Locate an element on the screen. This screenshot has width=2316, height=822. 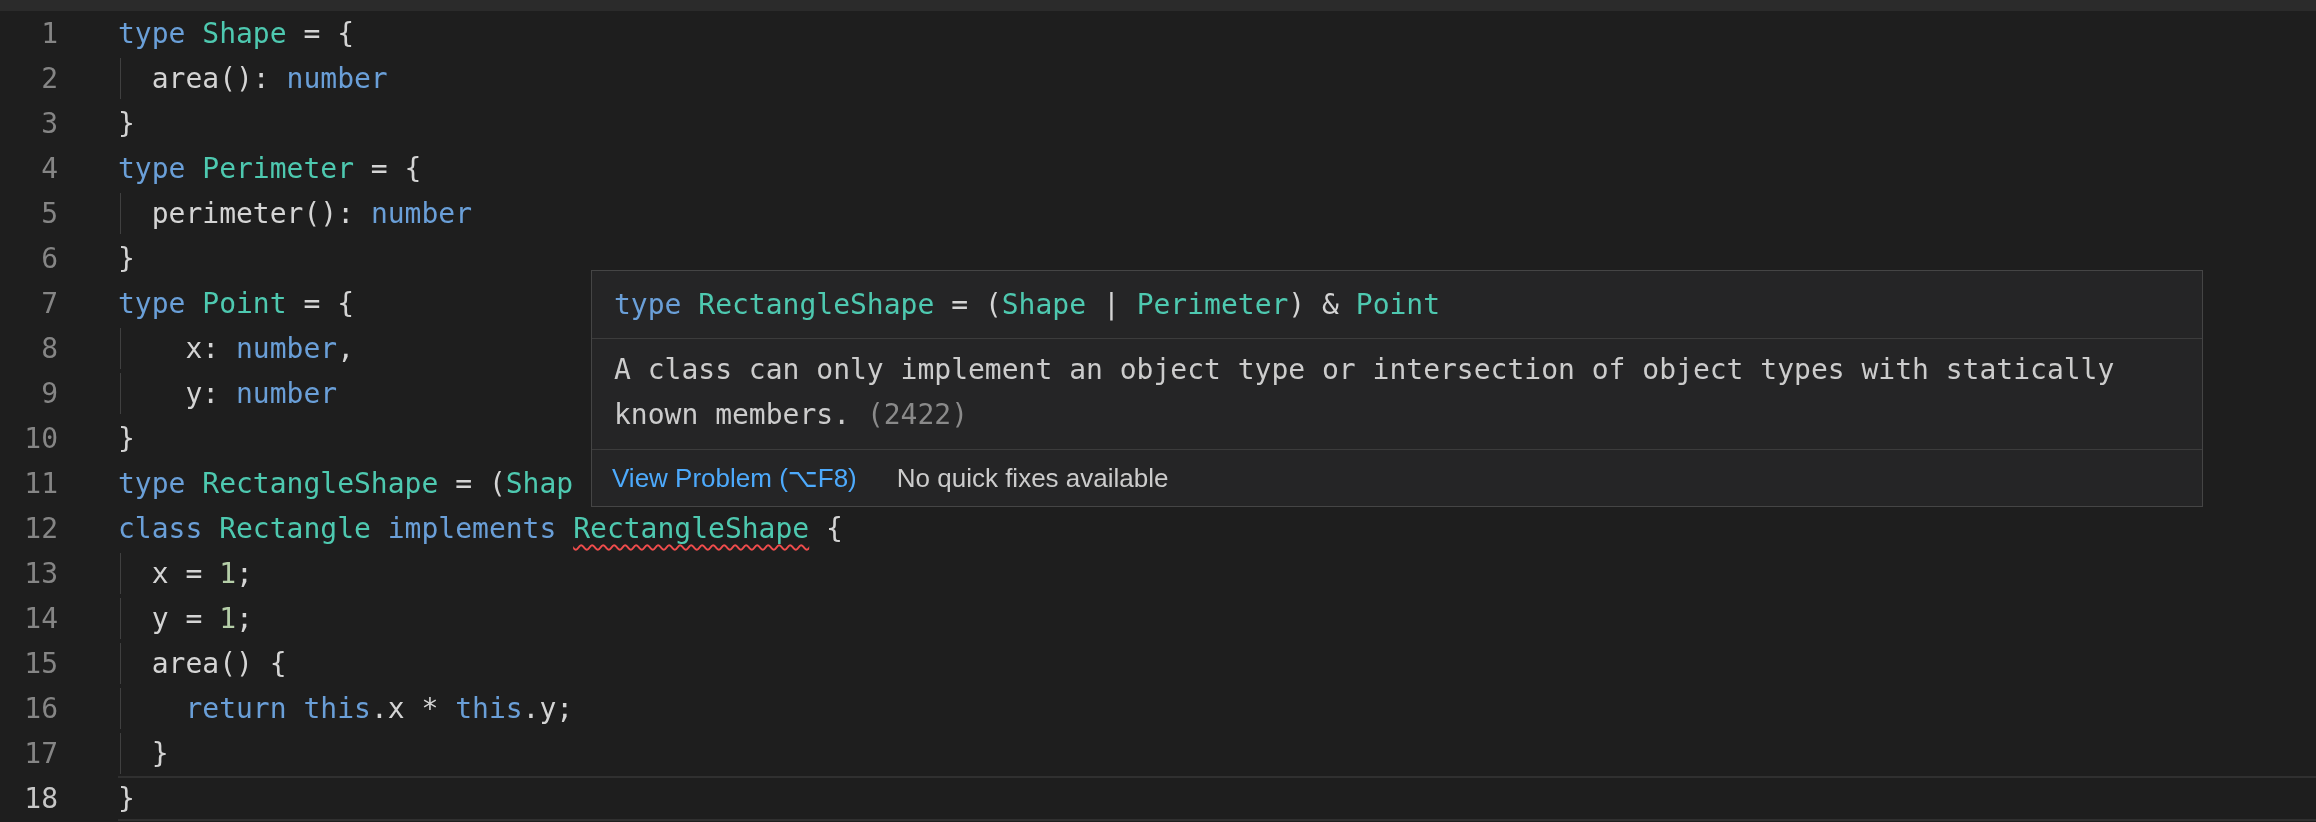
line-number: 15 is located at coordinates (40, 663).